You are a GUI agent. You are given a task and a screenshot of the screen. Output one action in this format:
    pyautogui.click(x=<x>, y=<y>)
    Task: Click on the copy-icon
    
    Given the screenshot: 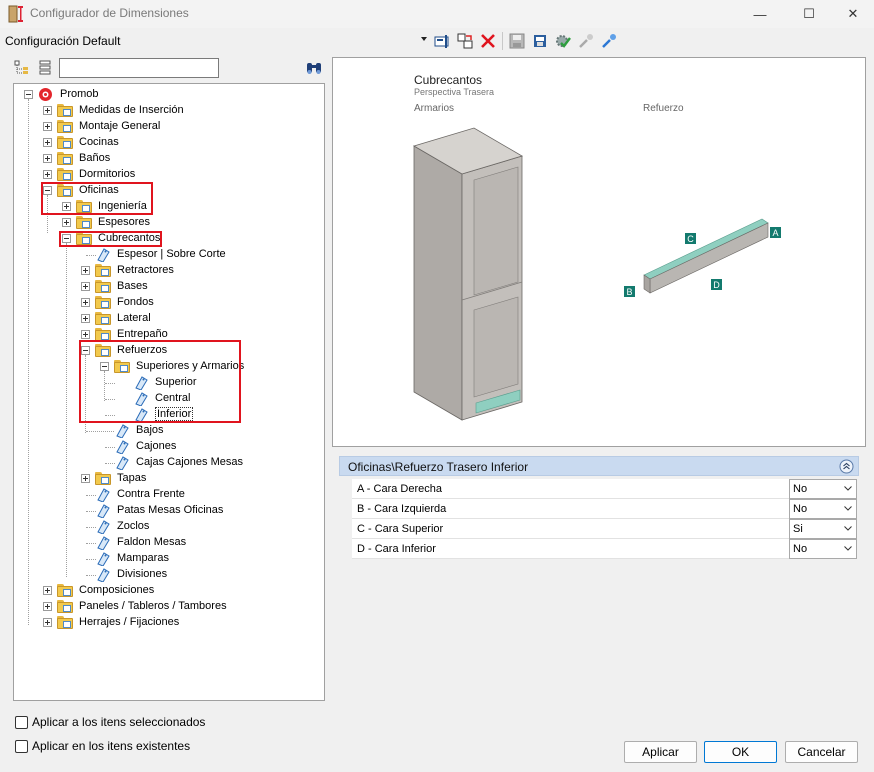 What is the action you would take?
    pyautogui.click(x=465, y=41)
    